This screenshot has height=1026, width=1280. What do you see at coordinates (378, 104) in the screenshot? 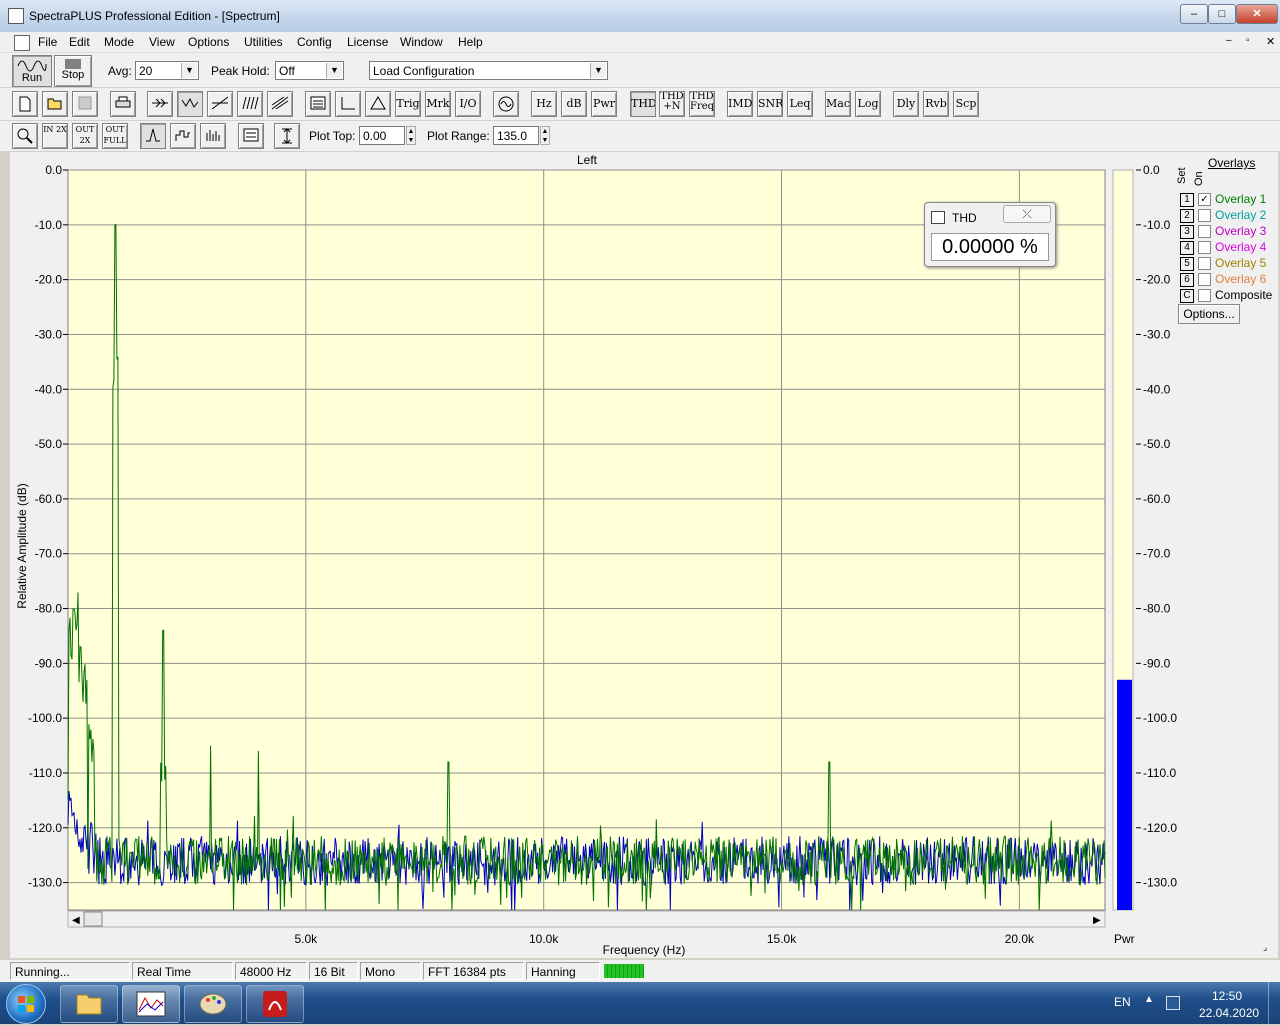
I see `generator-button` at bounding box center [378, 104].